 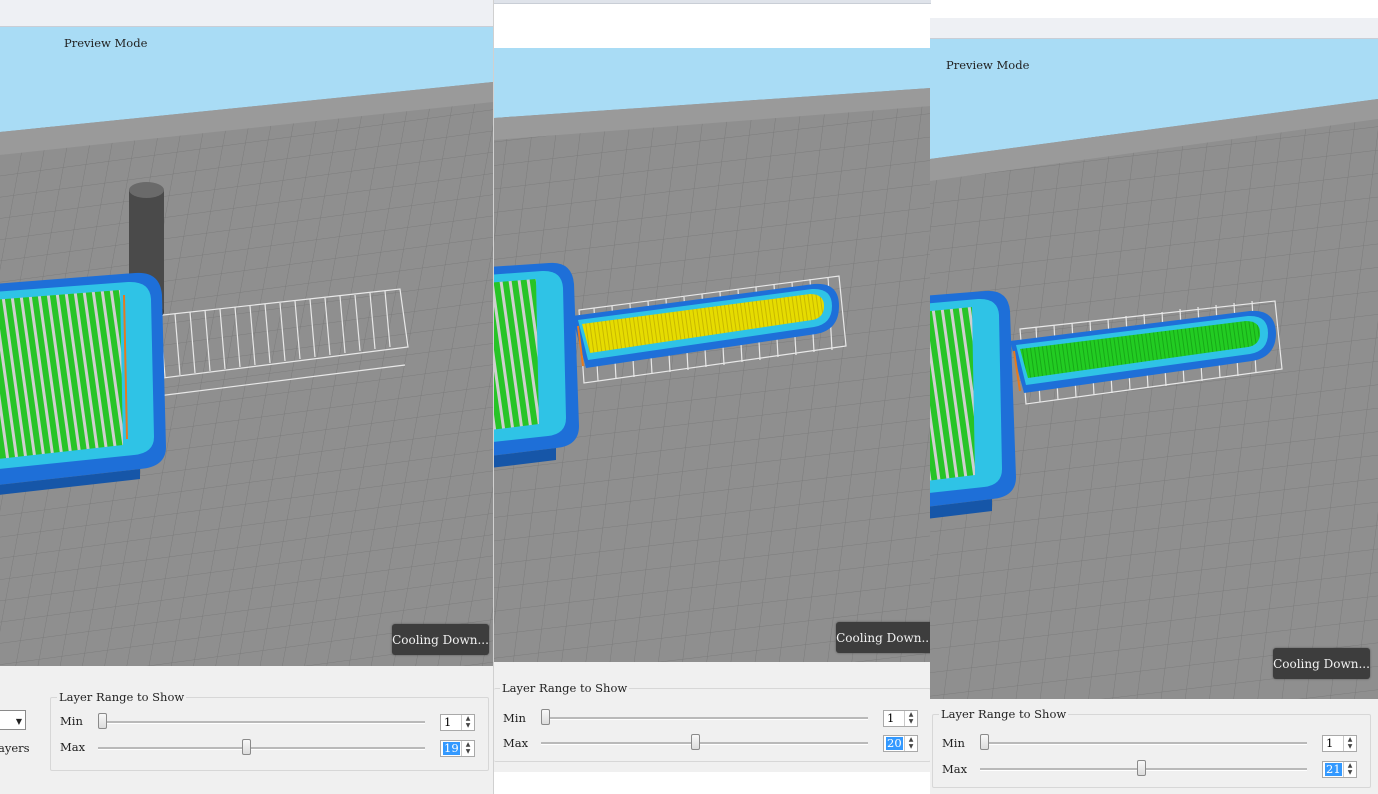 I want to click on max-layer-value: 19, so click(x=451, y=748).